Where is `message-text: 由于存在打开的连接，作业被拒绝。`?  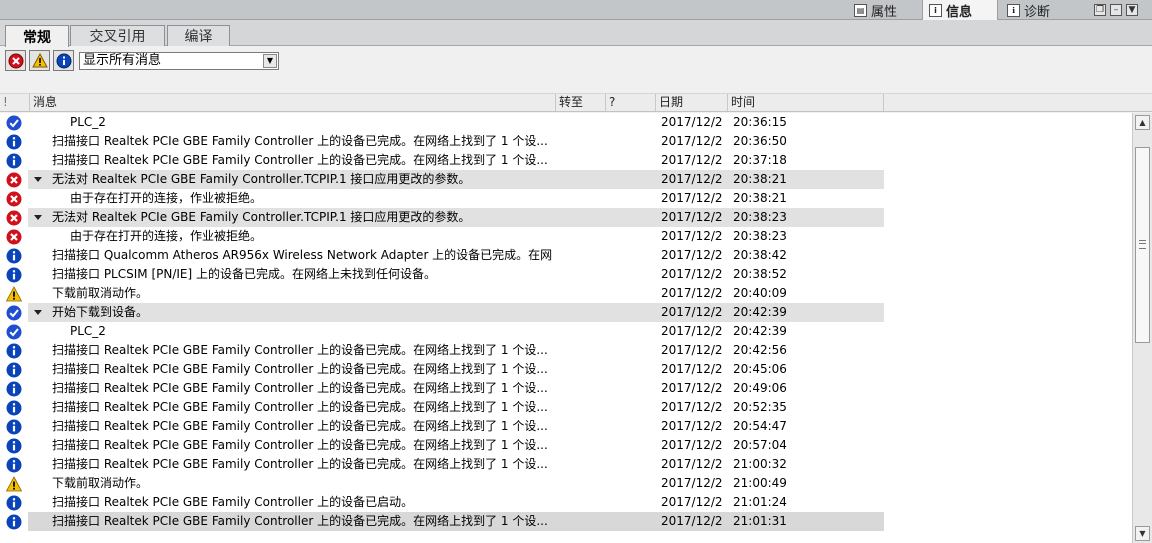
message-text: 由于存在打开的连接，作业被拒绝。 is located at coordinates (166, 198).